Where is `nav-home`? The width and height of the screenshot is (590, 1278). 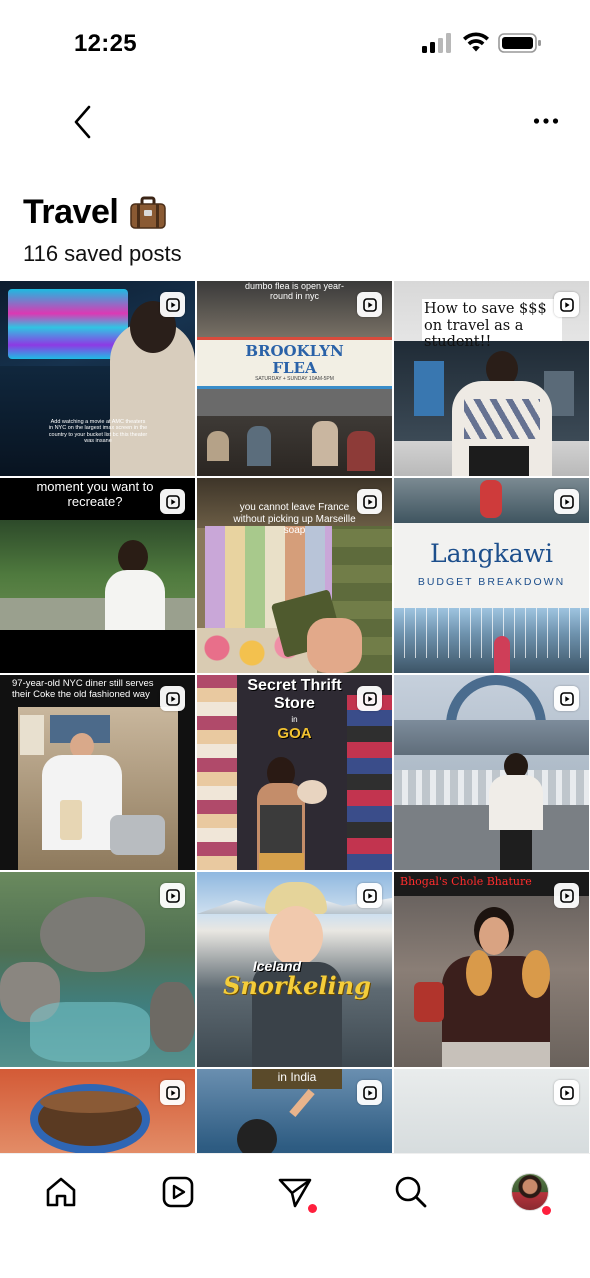
nav-home is located at coordinates (61, 1192).